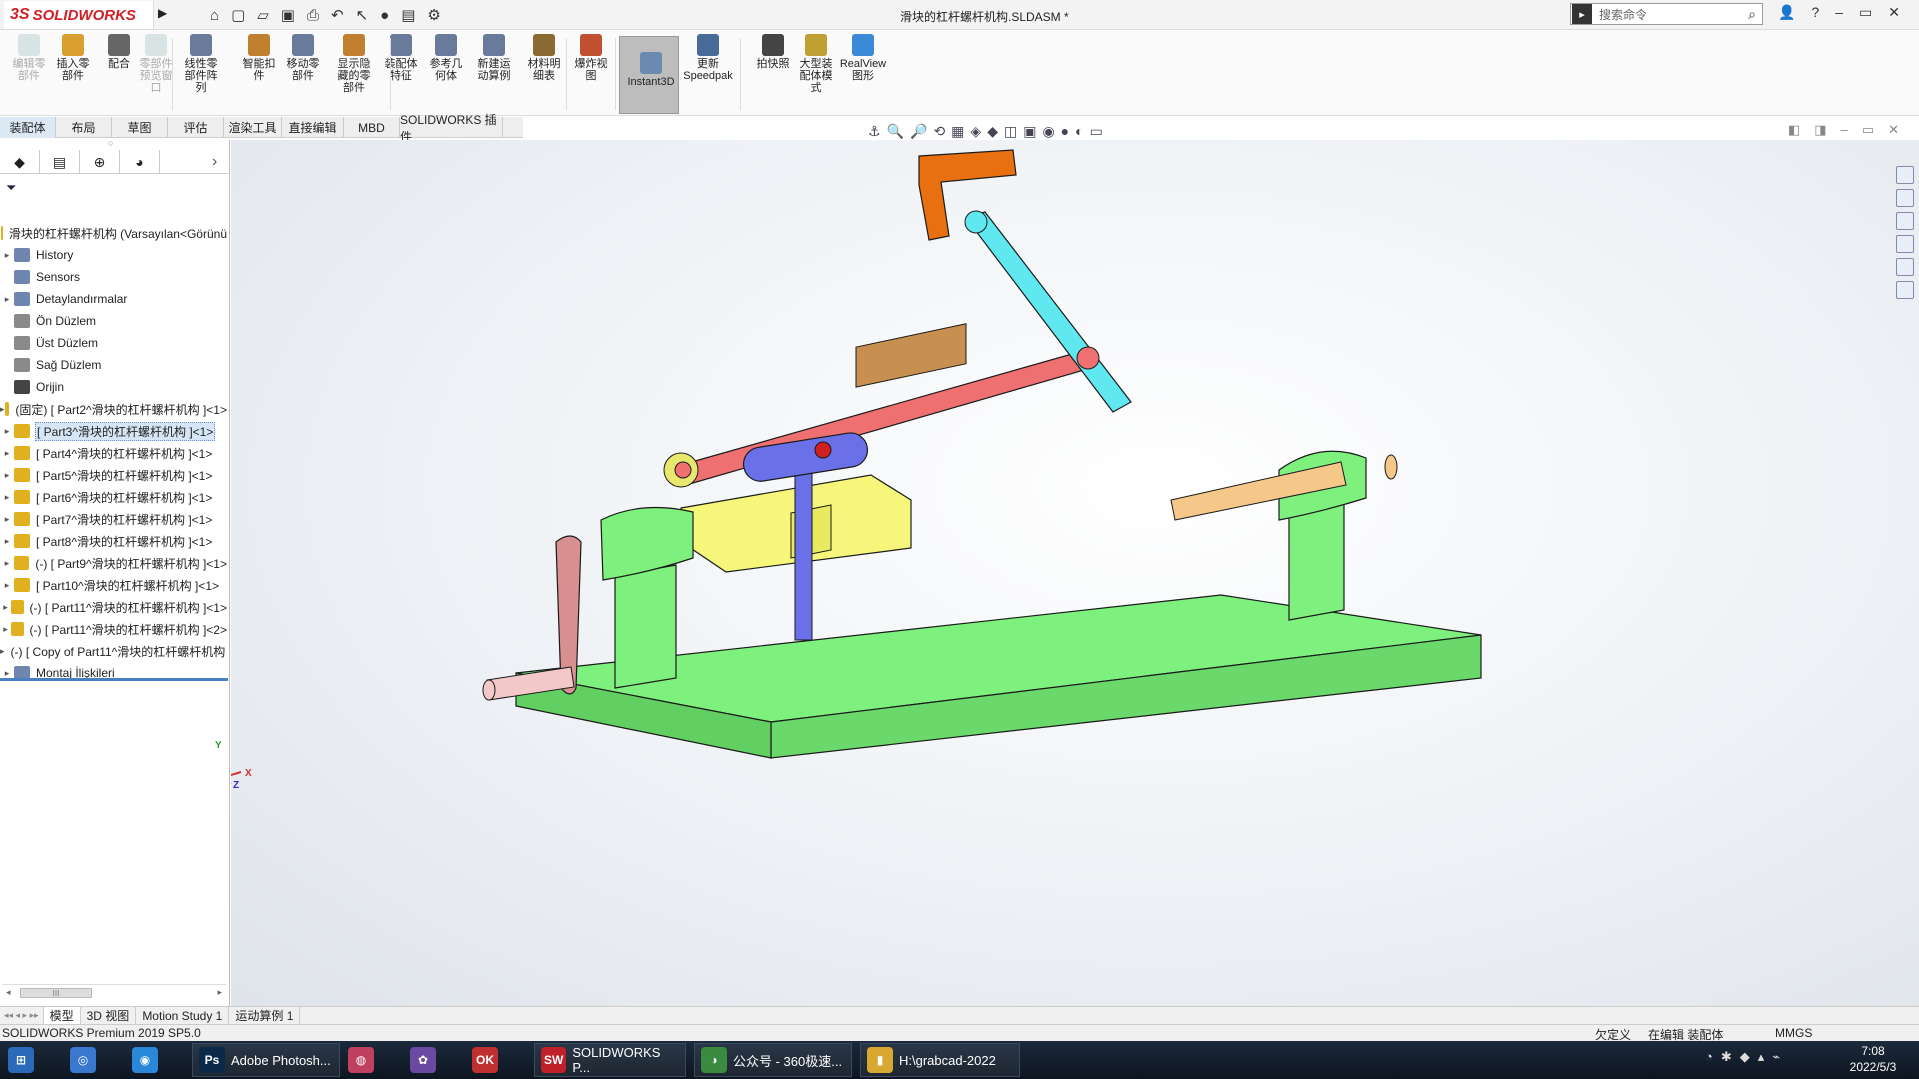 The image size is (1919, 1079). Describe the element at coordinates (992, 131) in the screenshot. I see `view-tool-icon: ◆` at that location.